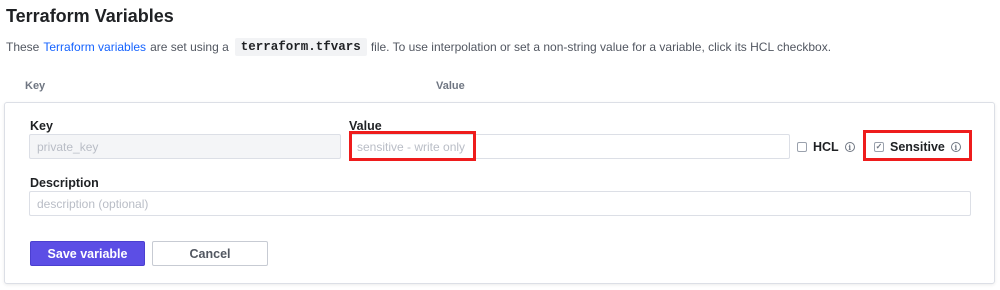 Image resolution: width=1000 pixels, height=290 pixels. What do you see at coordinates (210, 253) in the screenshot?
I see `cancel-button: Cancel` at bounding box center [210, 253].